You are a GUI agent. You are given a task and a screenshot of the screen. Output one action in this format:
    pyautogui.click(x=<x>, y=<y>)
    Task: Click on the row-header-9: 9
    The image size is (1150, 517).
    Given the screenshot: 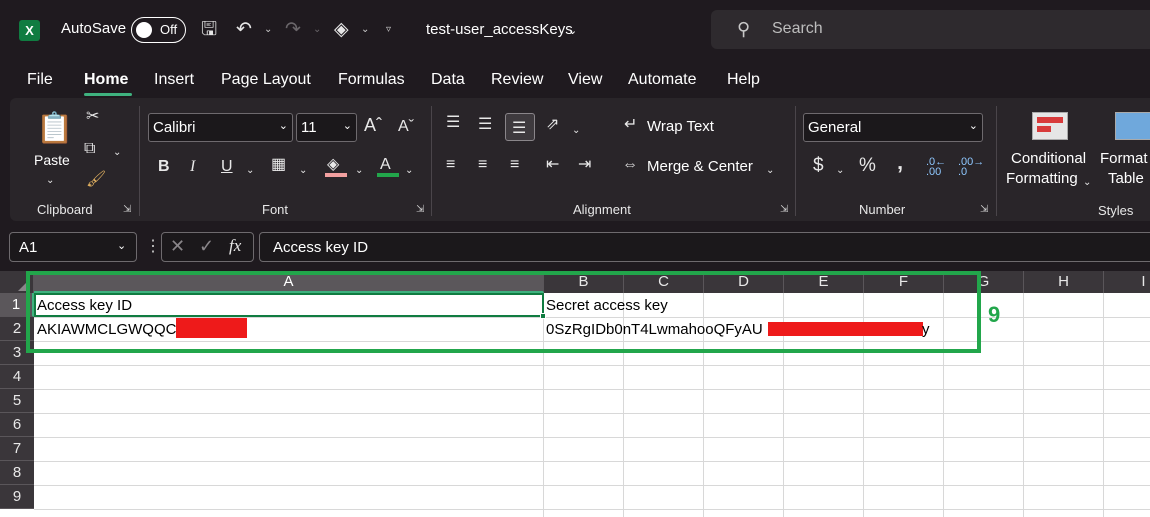 What is the action you would take?
    pyautogui.click(x=17, y=497)
    